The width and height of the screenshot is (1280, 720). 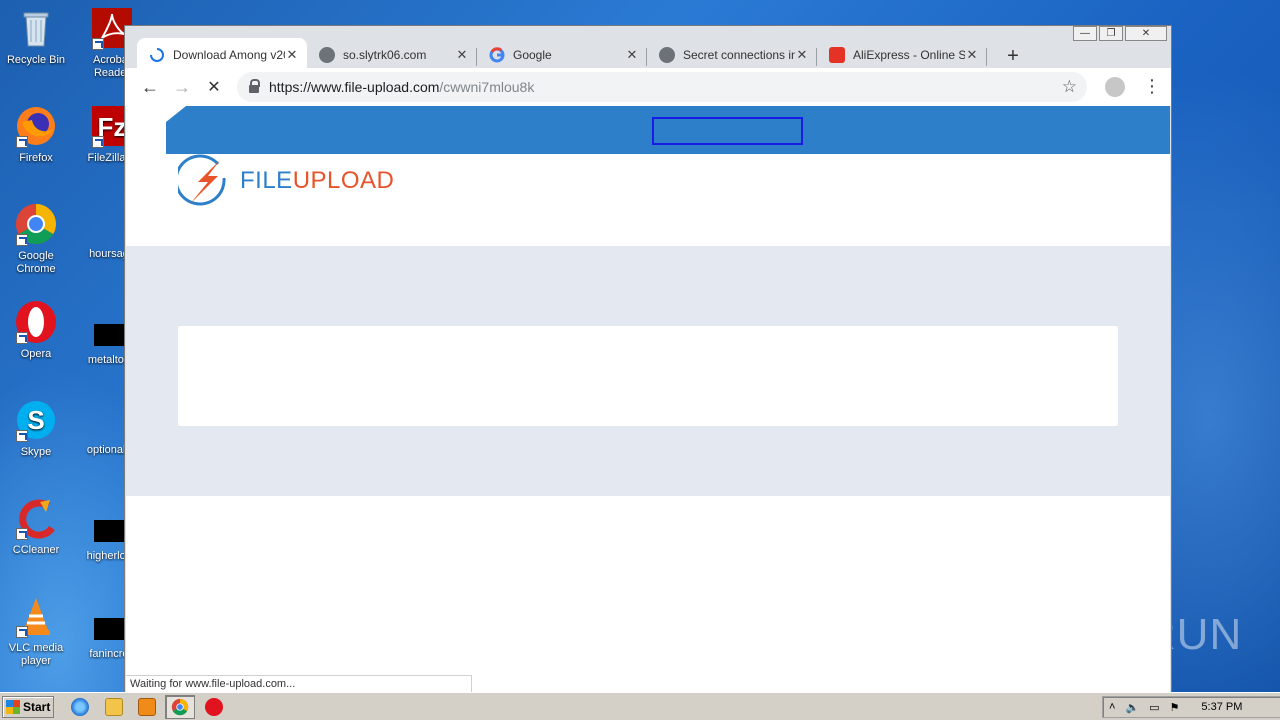 I want to click on taskbar: Start ˄ 🔈 ▭ ⚑ 5:37 PM, so click(x=640, y=706).